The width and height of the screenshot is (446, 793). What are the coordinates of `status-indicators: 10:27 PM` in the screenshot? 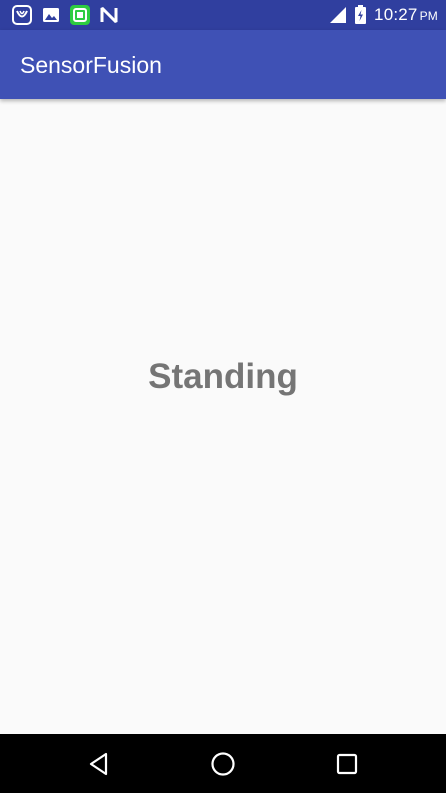 It's located at (383, 15).